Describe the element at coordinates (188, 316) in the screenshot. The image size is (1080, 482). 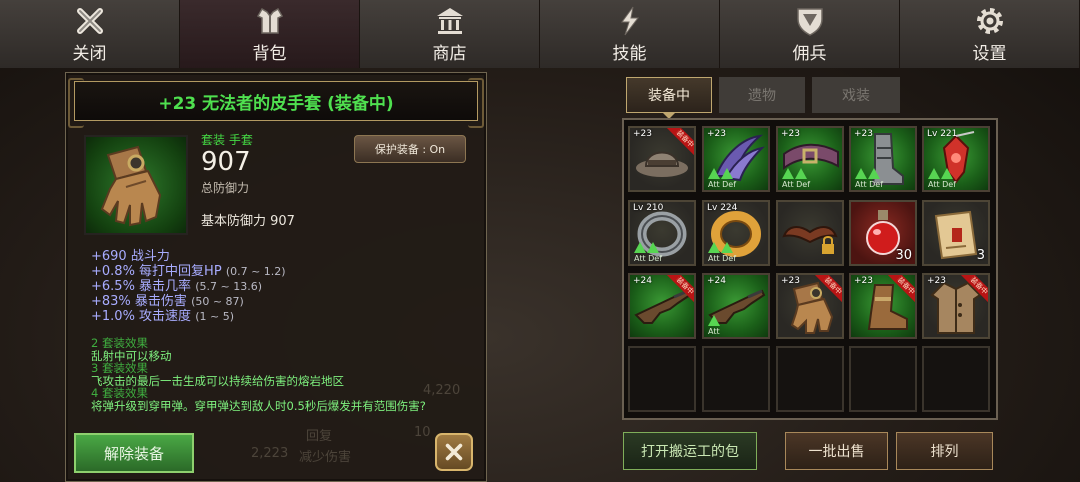
I see `stat-line: +1.0% 攻击速度 (1 ~ 5)` at that location.